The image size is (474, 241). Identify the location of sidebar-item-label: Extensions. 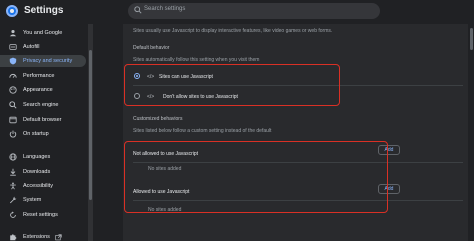
(36, 237).